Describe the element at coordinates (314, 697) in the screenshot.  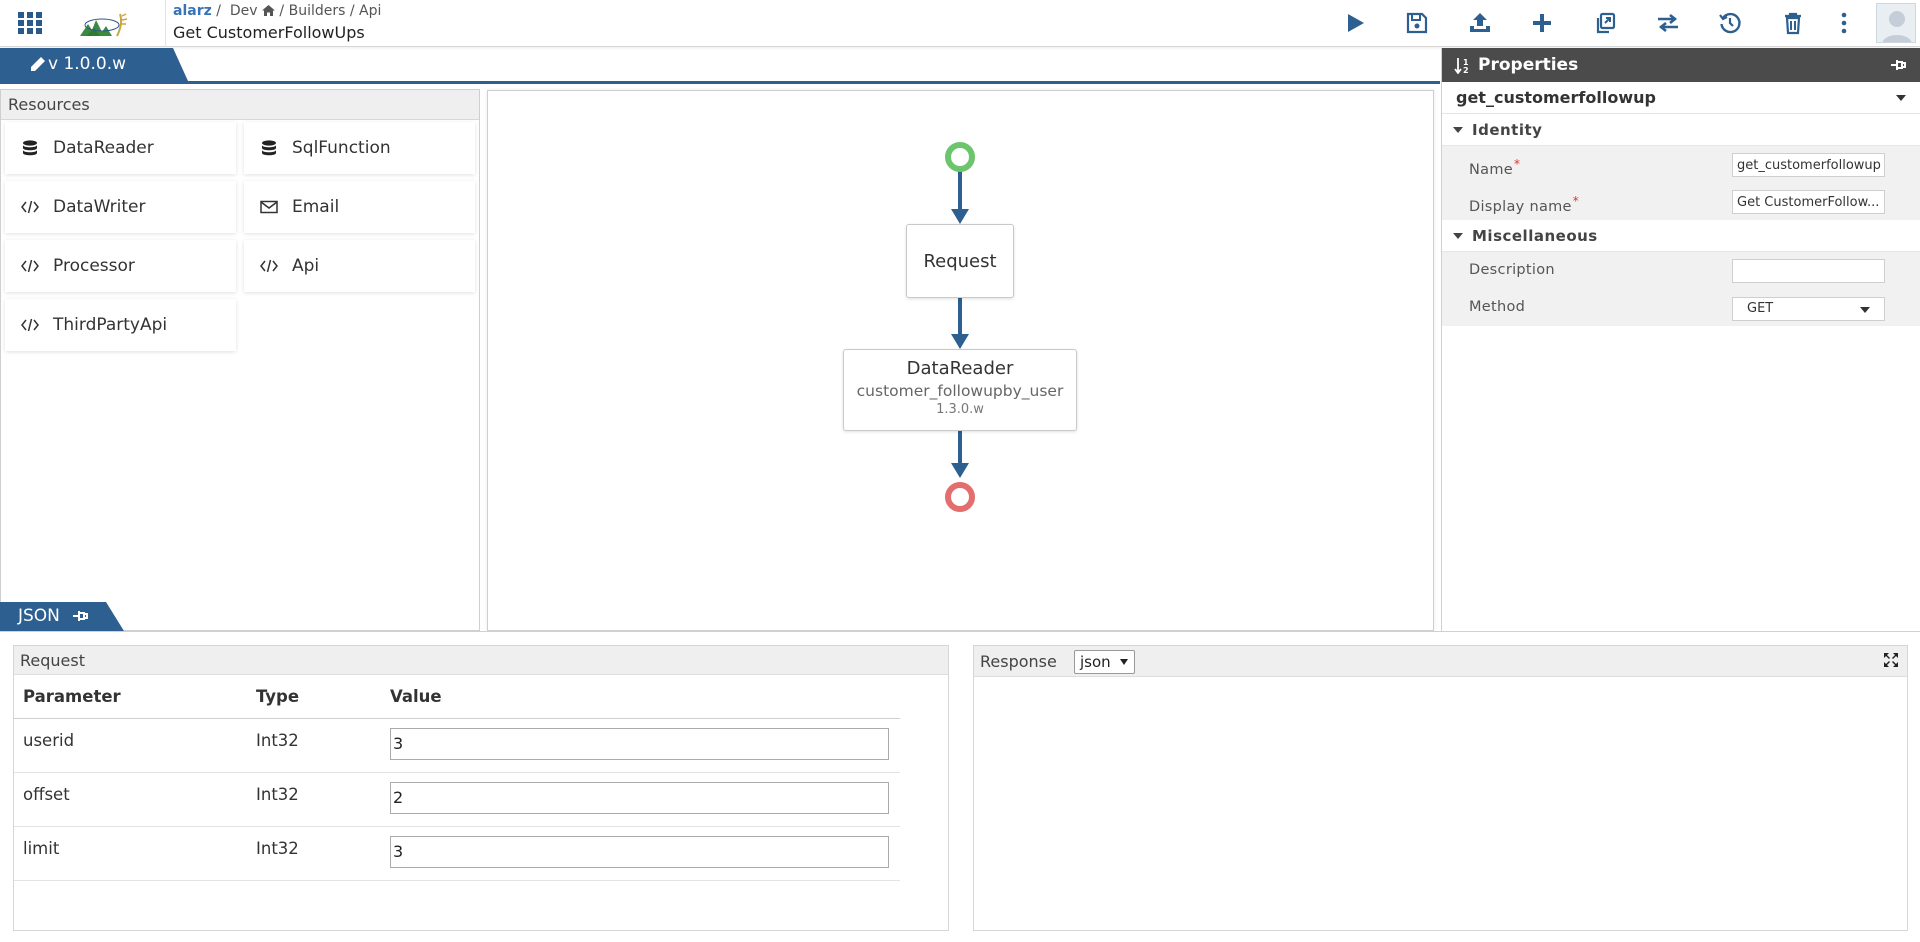
I see `column-header: Type` at that location.